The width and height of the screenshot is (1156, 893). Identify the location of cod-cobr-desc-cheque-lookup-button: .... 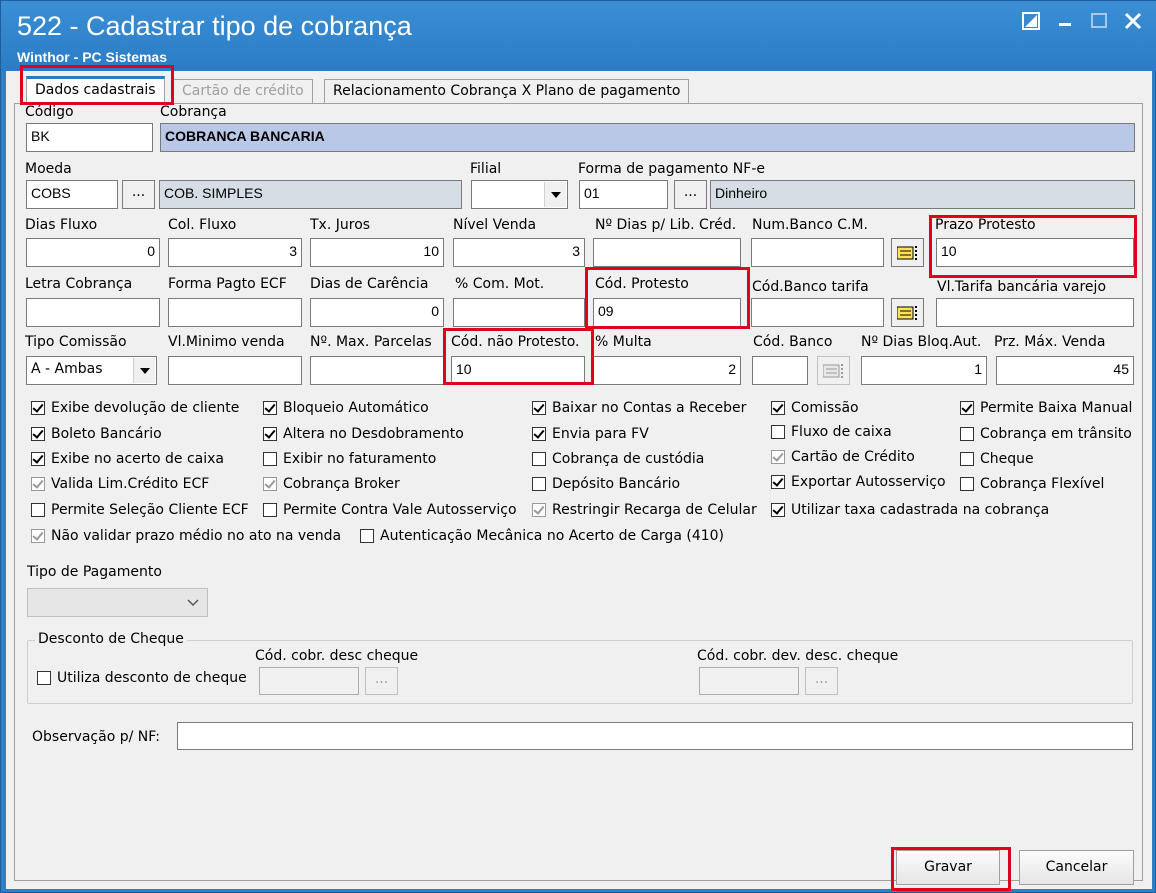
(381, 681).